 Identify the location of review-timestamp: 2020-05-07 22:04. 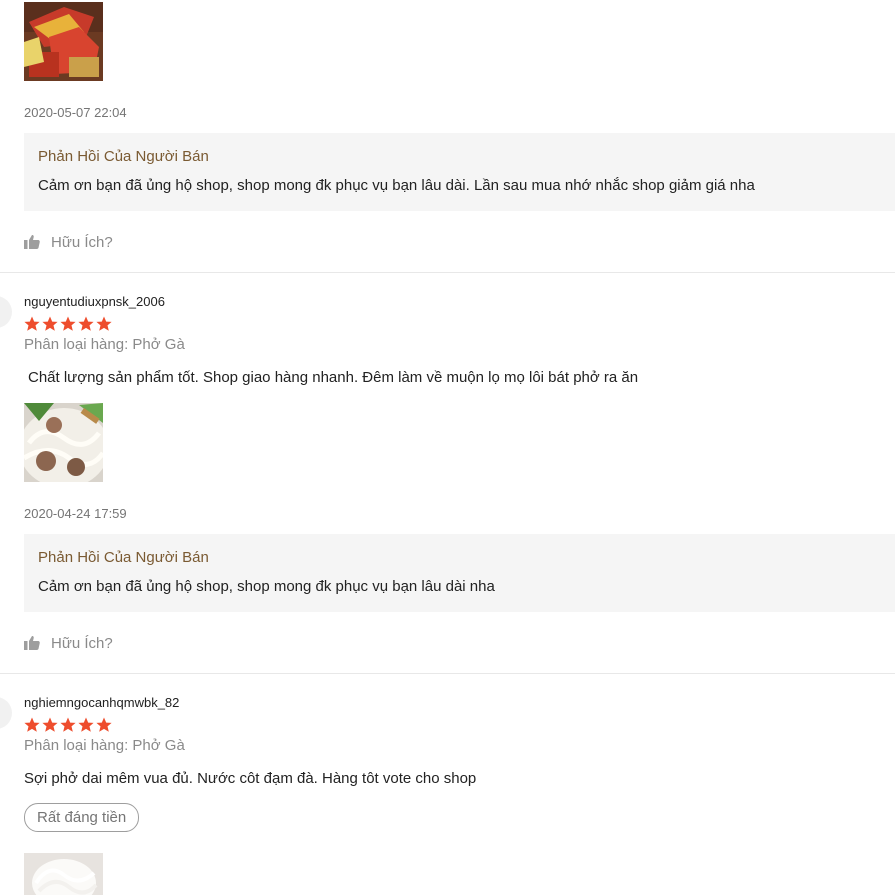
(75, 112).